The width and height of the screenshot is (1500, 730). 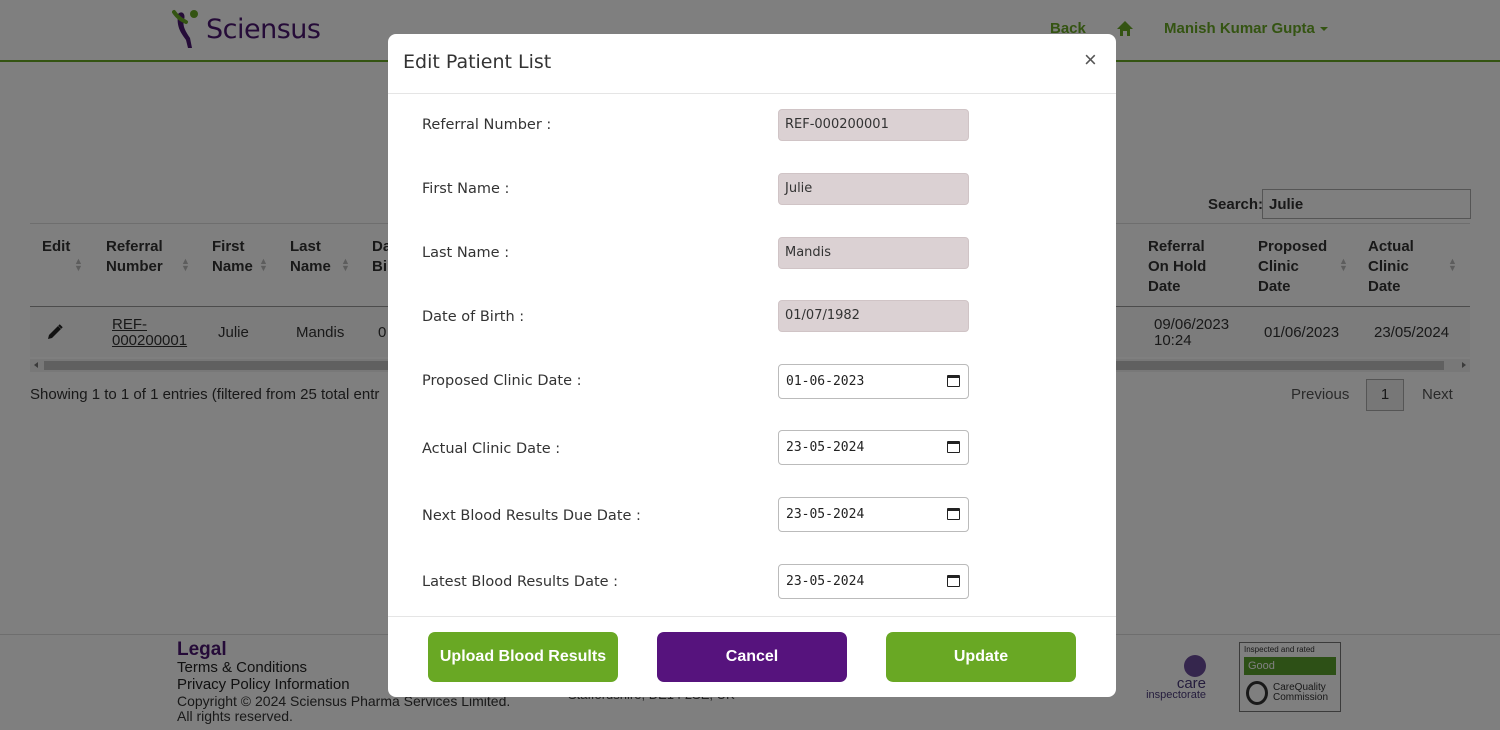 What do you see at coordinates (873, 316) in the screenshot?
I see `dob-field: 01/07/1982` at bounding box center [873, 316].